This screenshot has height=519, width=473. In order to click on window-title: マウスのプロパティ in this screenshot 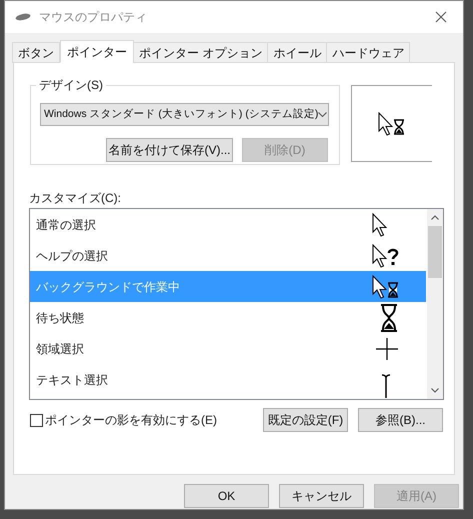, I will do `click(93, 17)`.